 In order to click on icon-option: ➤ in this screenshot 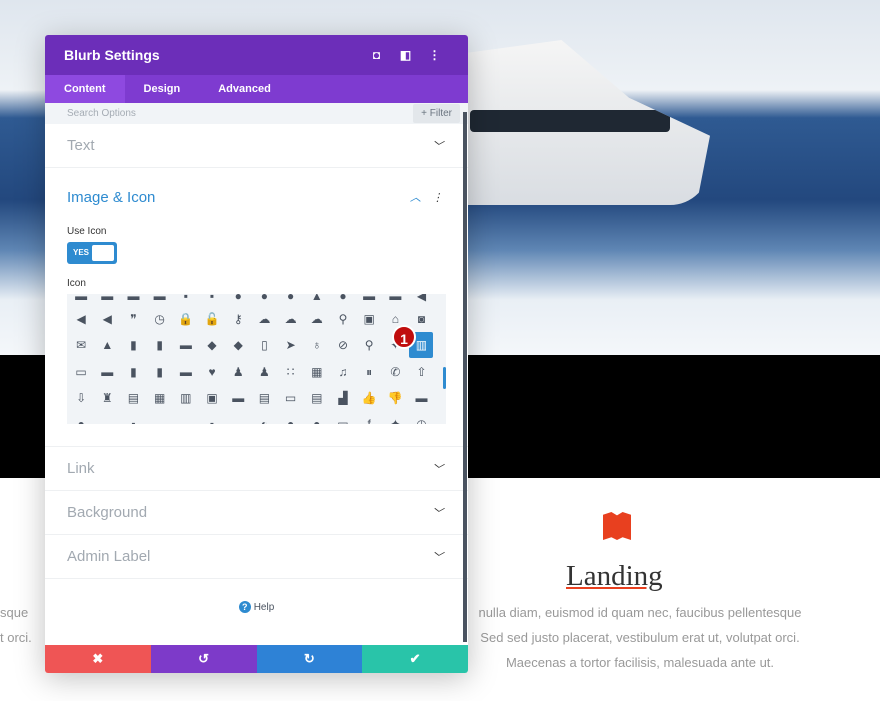, I will do `click(291, 345)`.